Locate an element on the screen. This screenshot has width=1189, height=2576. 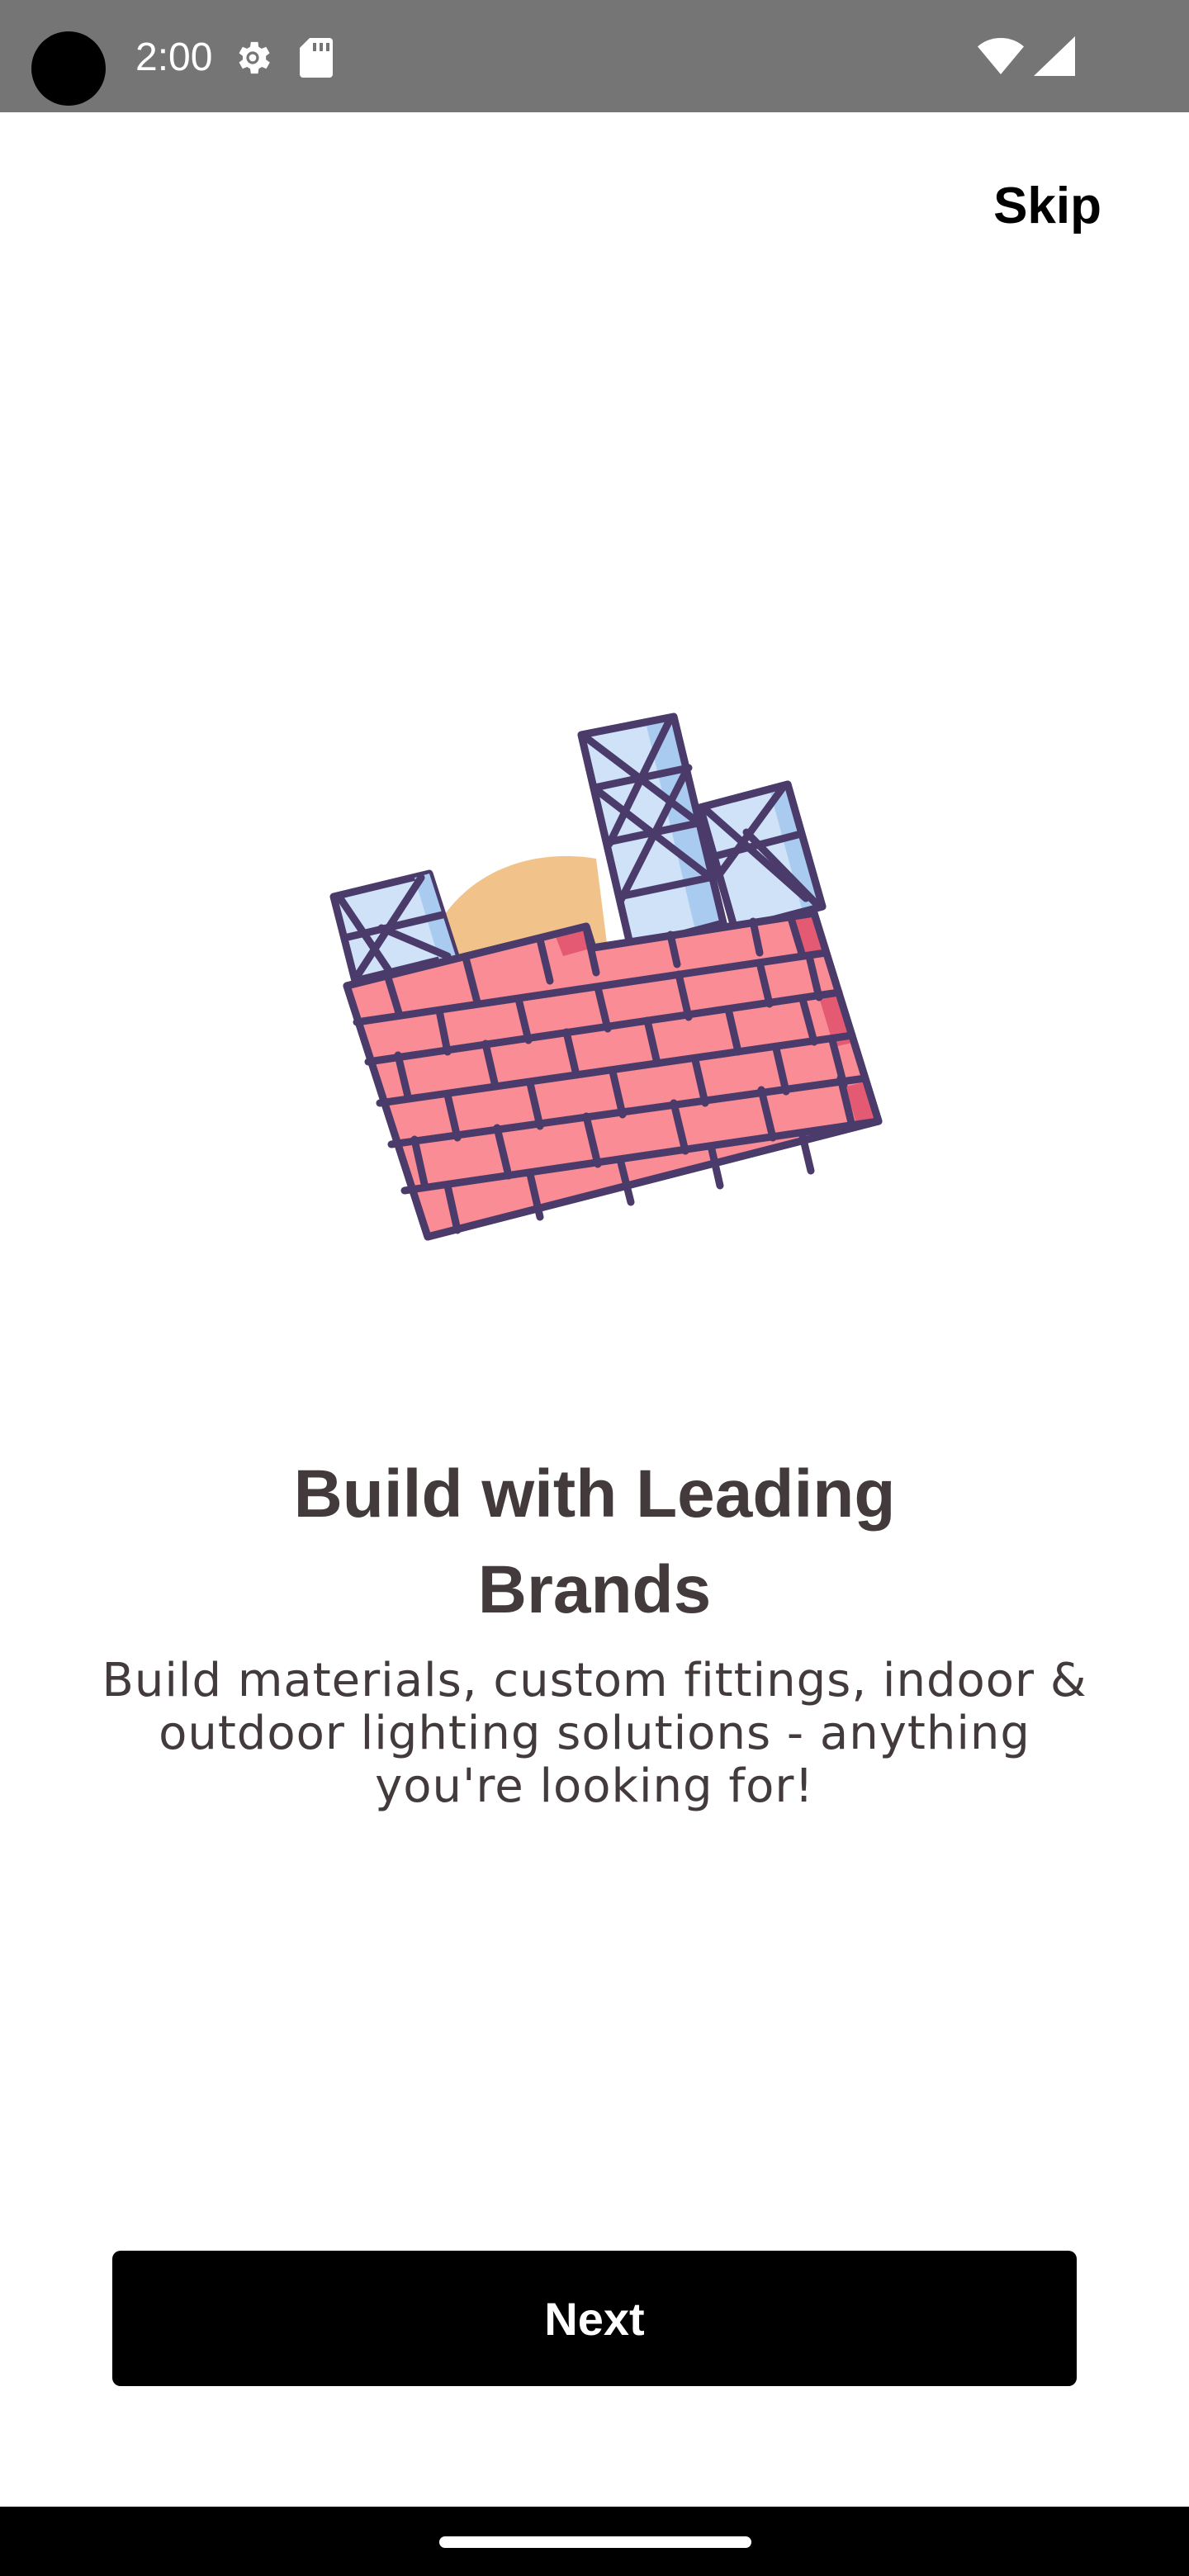
status-time: 2:00 is located at coordinates (174, 57).